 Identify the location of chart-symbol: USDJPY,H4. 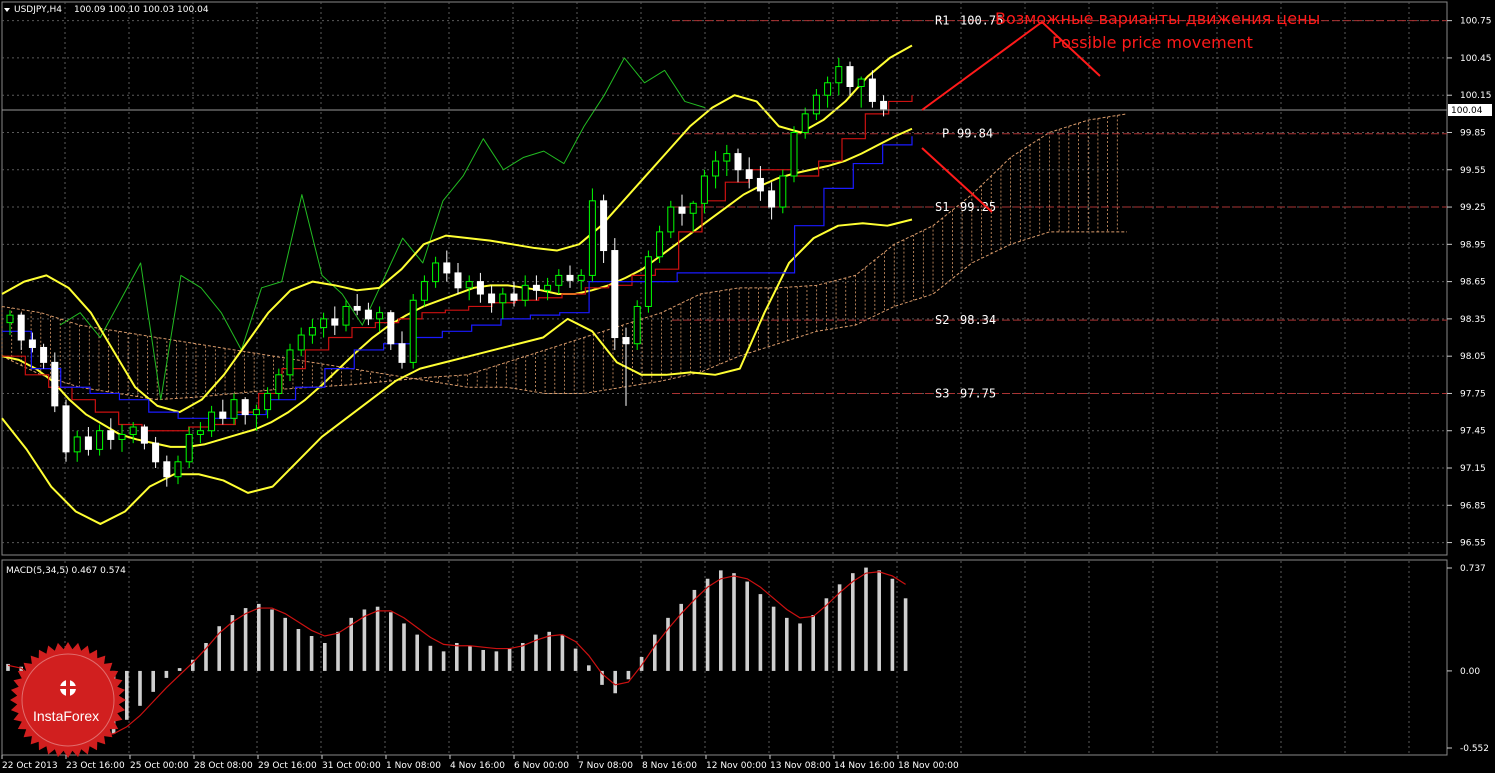
(38, 10).